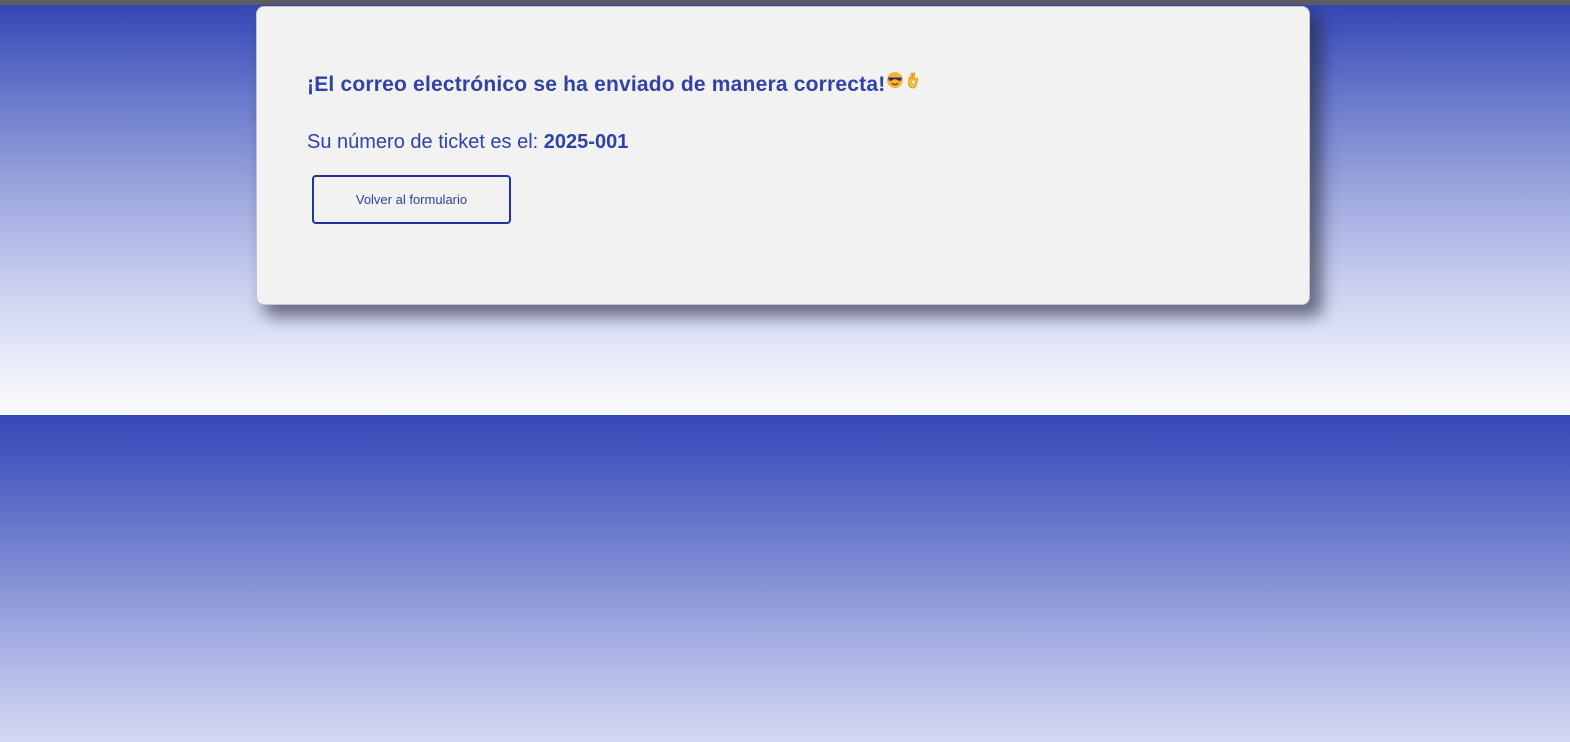 Image resolution: width=1570 pixels, height=742 pixels. Describe the element at coordinates (425, 142) in the screenshot. I see `ticket-label: Su número de ticket es el:` at that location.